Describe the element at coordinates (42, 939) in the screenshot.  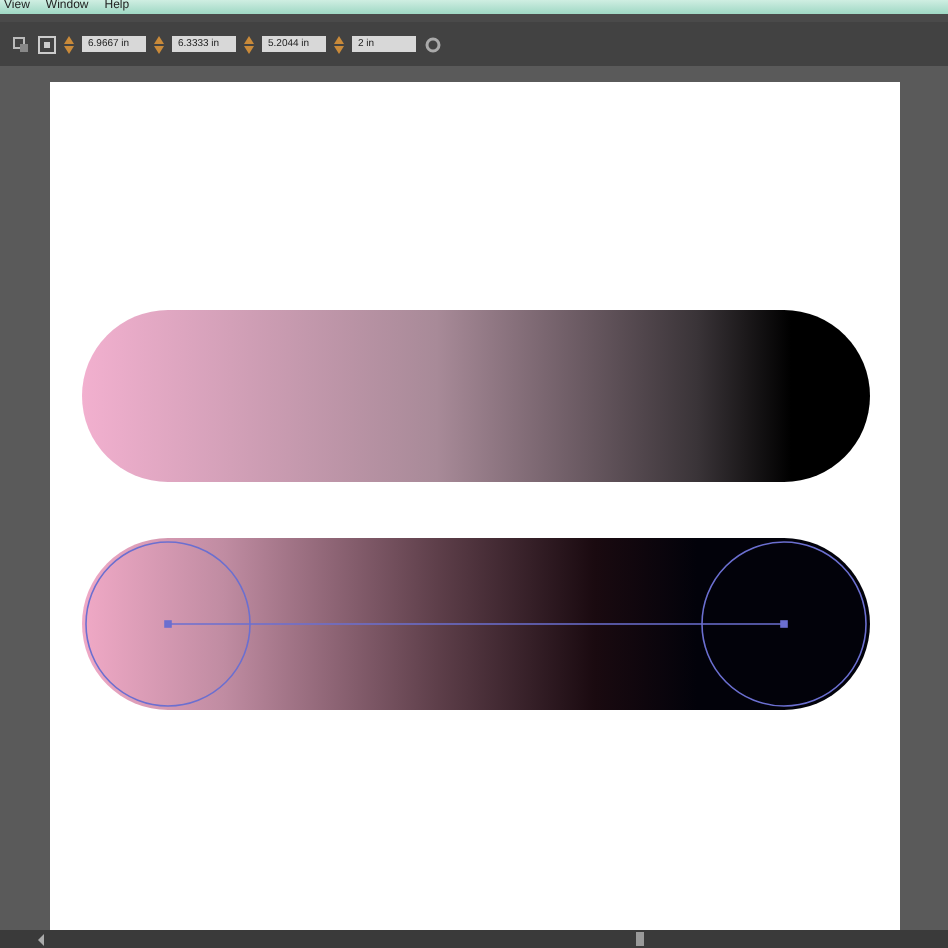
I see `arrow-icon` at that location.